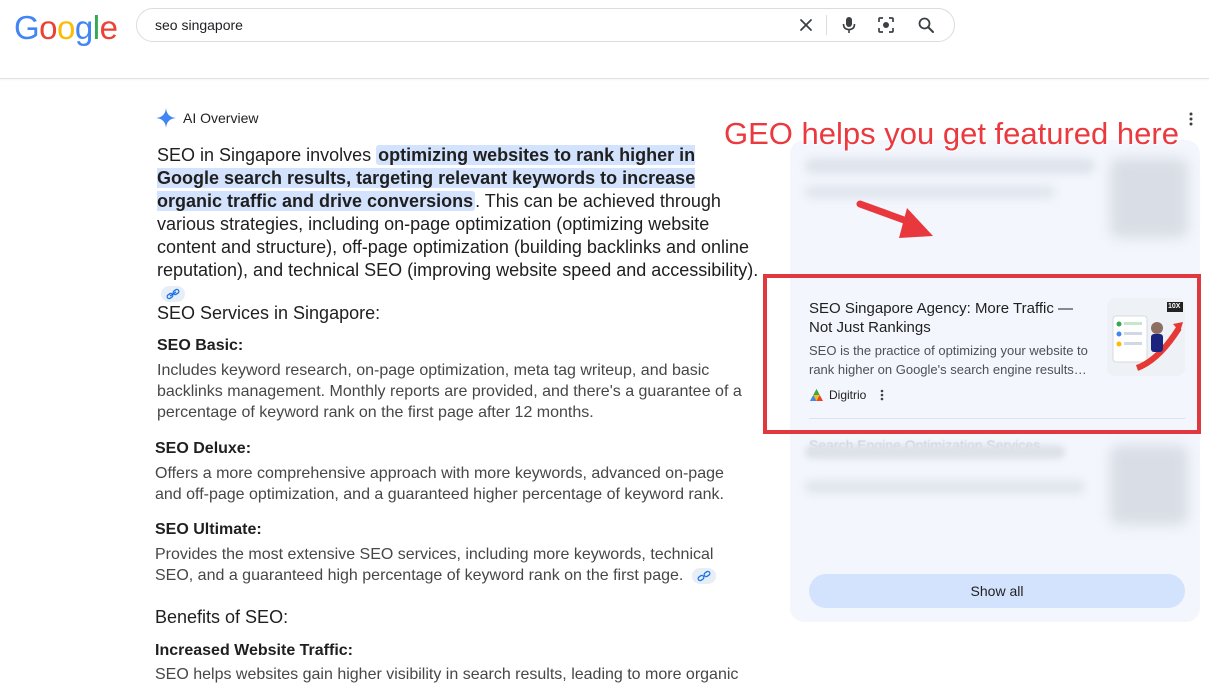 The width and height of the screenshot is (1209, 685). Describe the element at coordinates (950, 166) in the screenshot. I see `blurred-source-title` at that location.